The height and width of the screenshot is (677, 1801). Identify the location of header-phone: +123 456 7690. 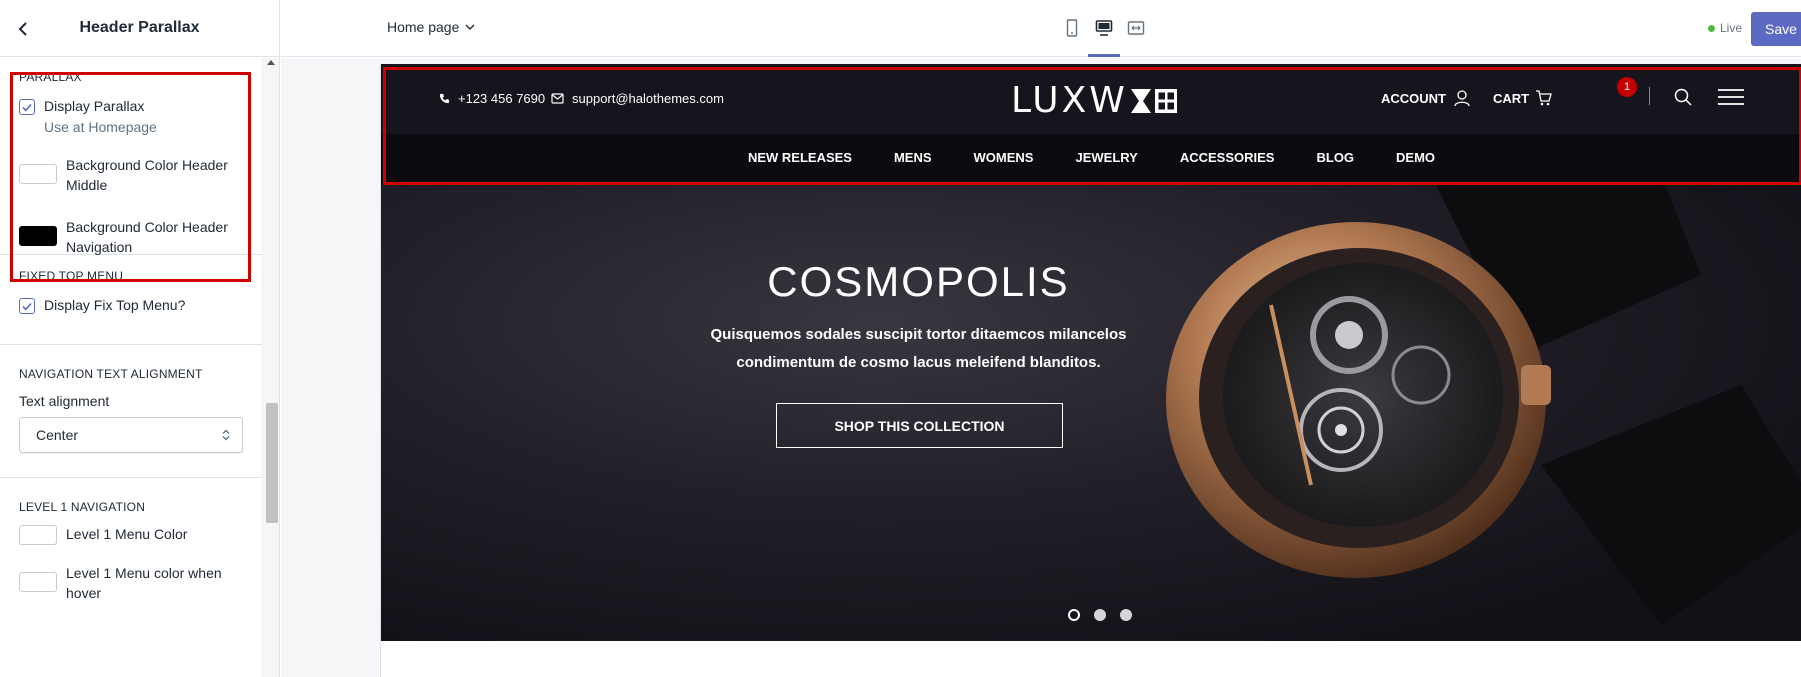
(492, 98).